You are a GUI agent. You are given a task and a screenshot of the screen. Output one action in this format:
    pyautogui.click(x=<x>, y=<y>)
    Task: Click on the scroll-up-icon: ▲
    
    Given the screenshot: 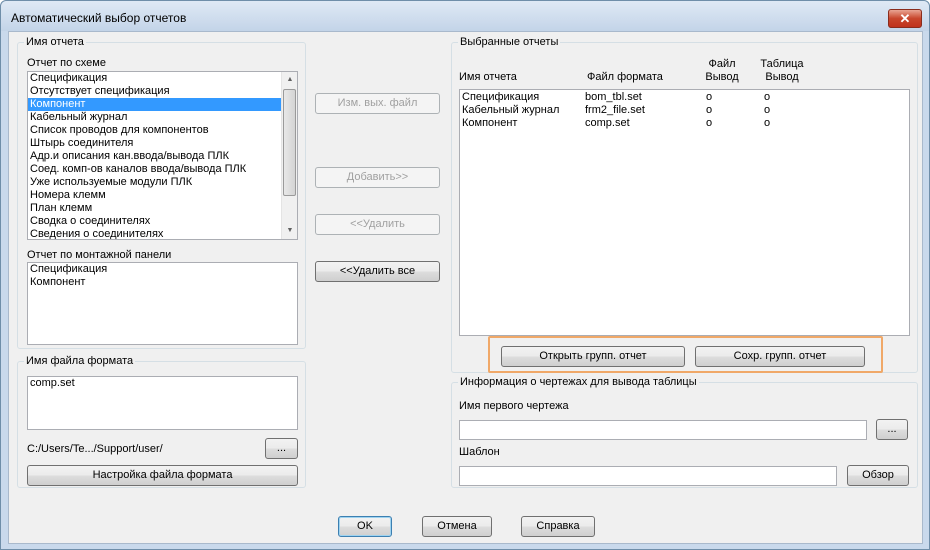 What is the action you would take?
    pyautogui.click(x=289, y=80)
    